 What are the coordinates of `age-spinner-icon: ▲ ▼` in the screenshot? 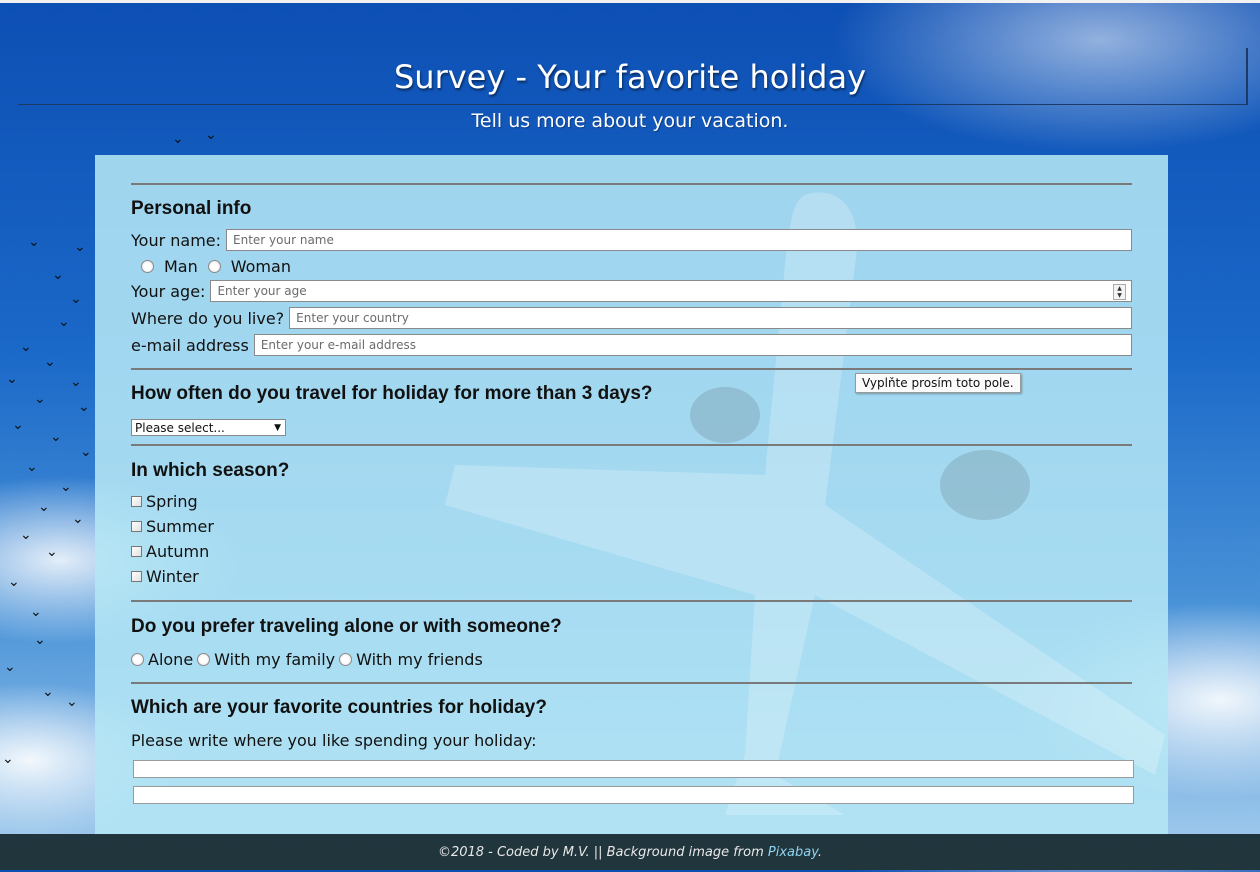 It's located at (1119, 292).